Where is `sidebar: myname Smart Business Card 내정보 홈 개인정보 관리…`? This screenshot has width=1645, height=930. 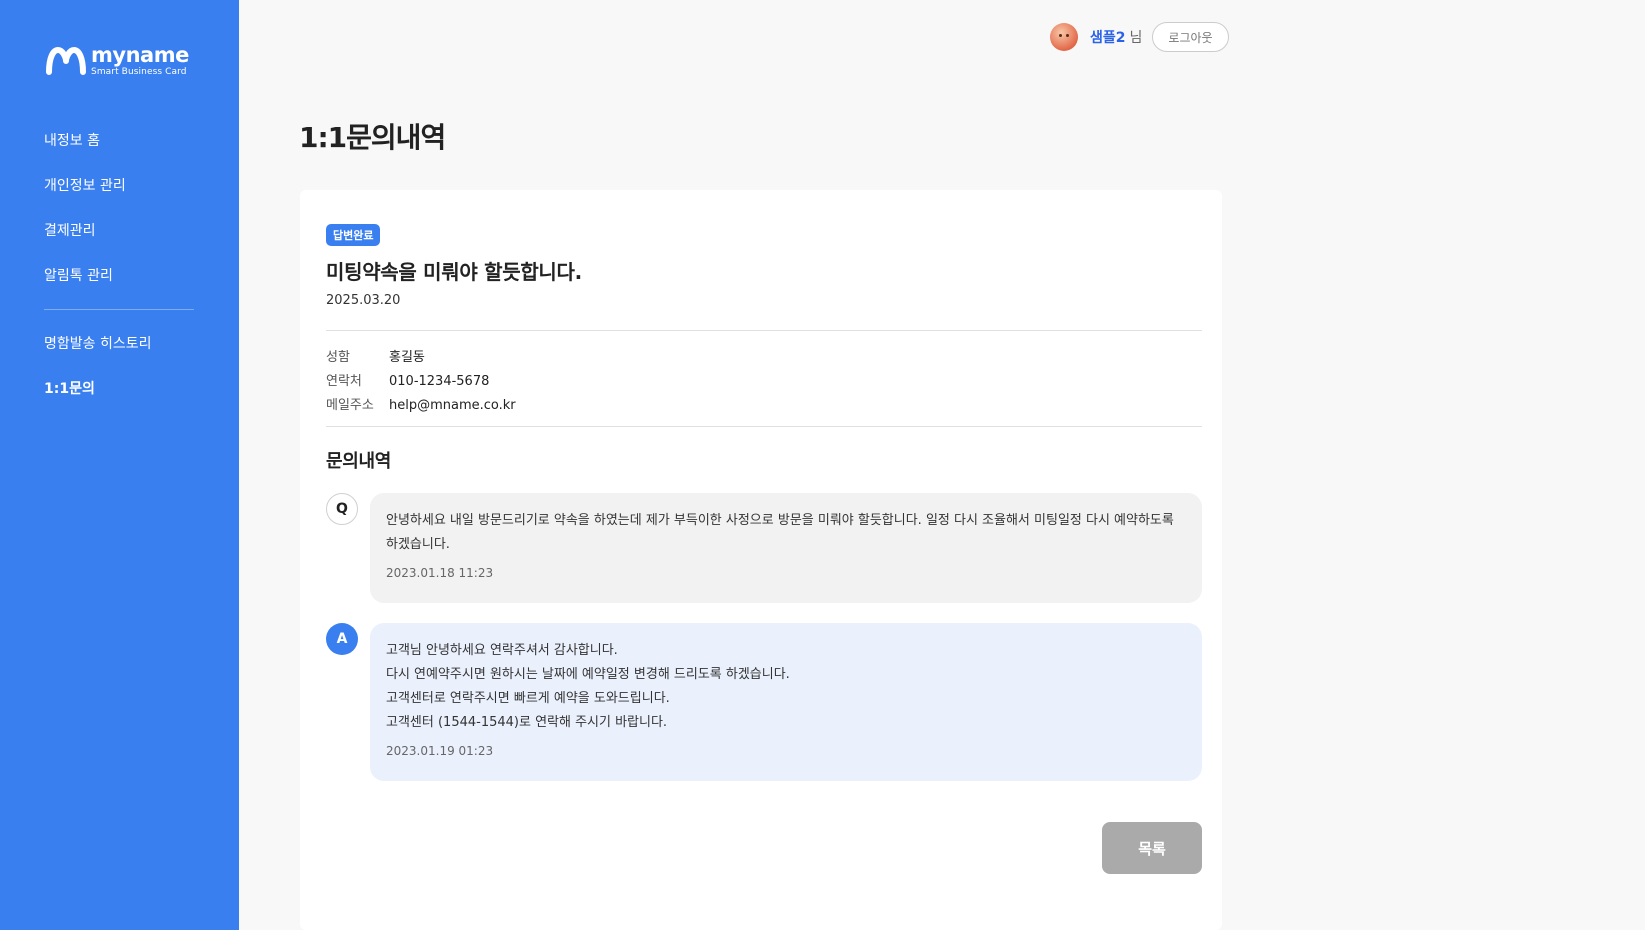 sidebar: myname Smart Business Card 내정보 홈 개인정보 관리… is located at coordinates (119, 465).